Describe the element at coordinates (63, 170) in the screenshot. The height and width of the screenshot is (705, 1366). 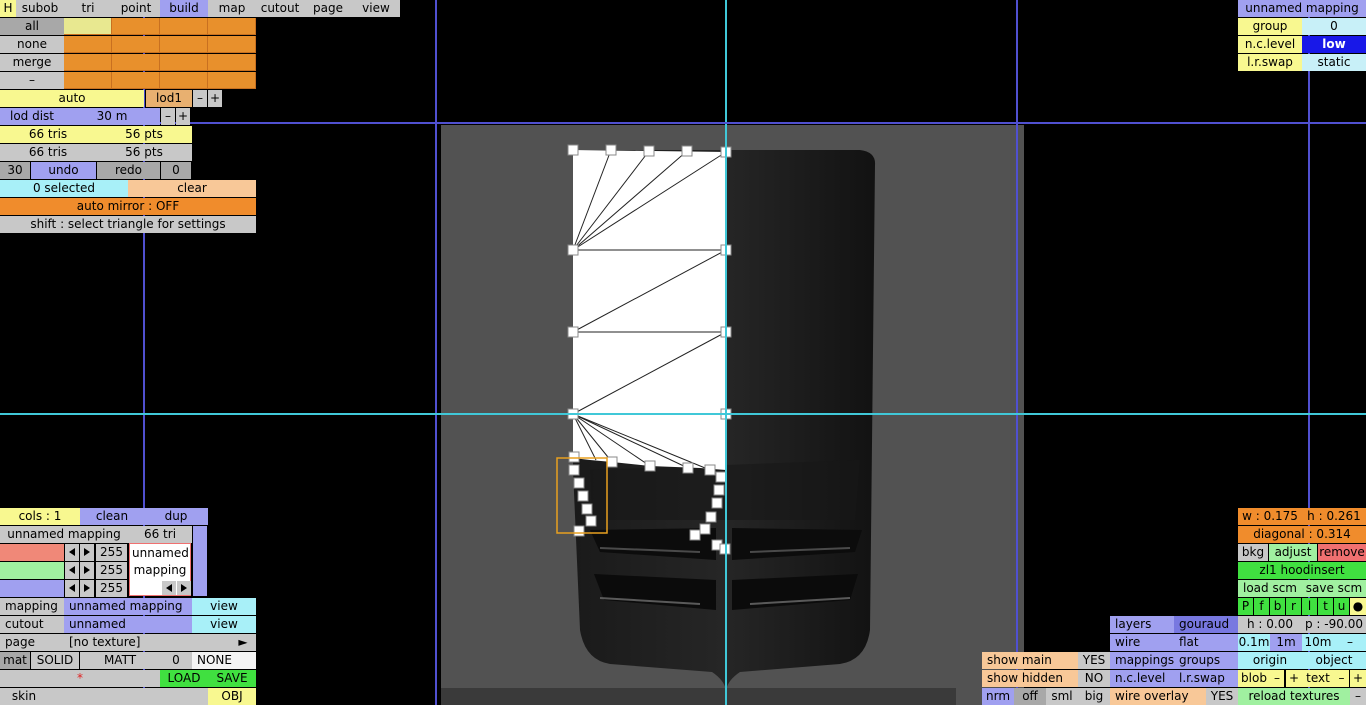
I see `undo-button: undo` at that location.